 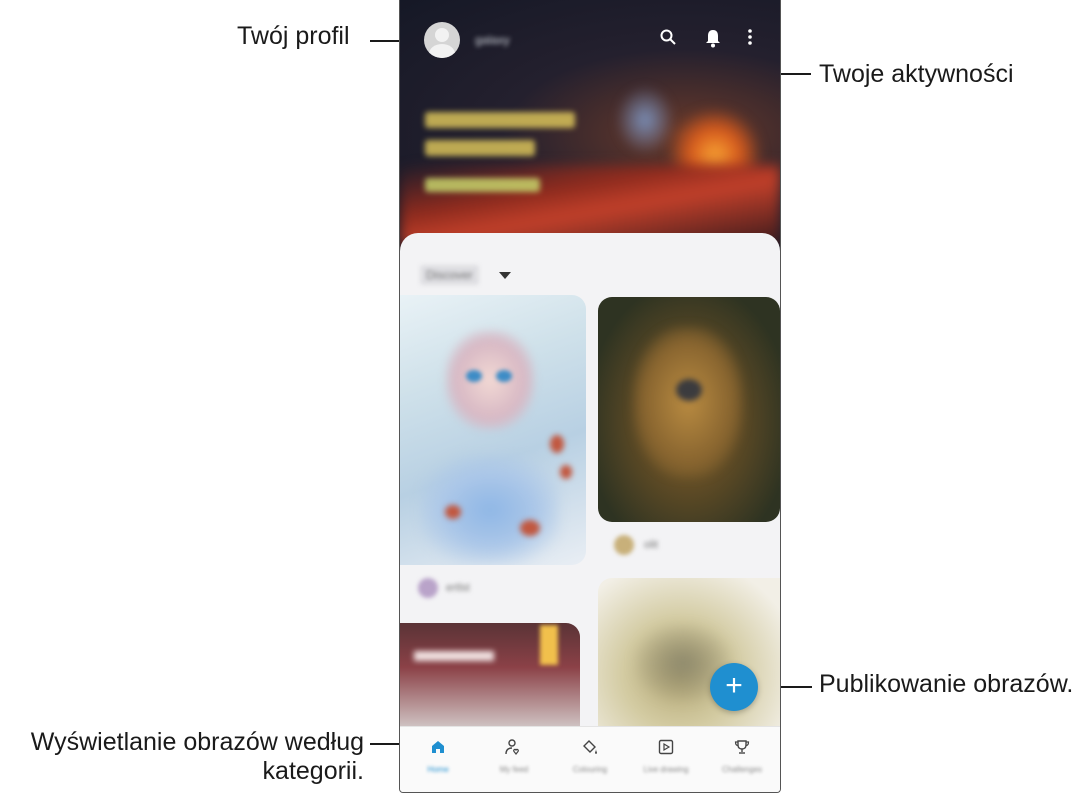 I want to click on callout-profile: Twój profil, so click(x=293, y=36).